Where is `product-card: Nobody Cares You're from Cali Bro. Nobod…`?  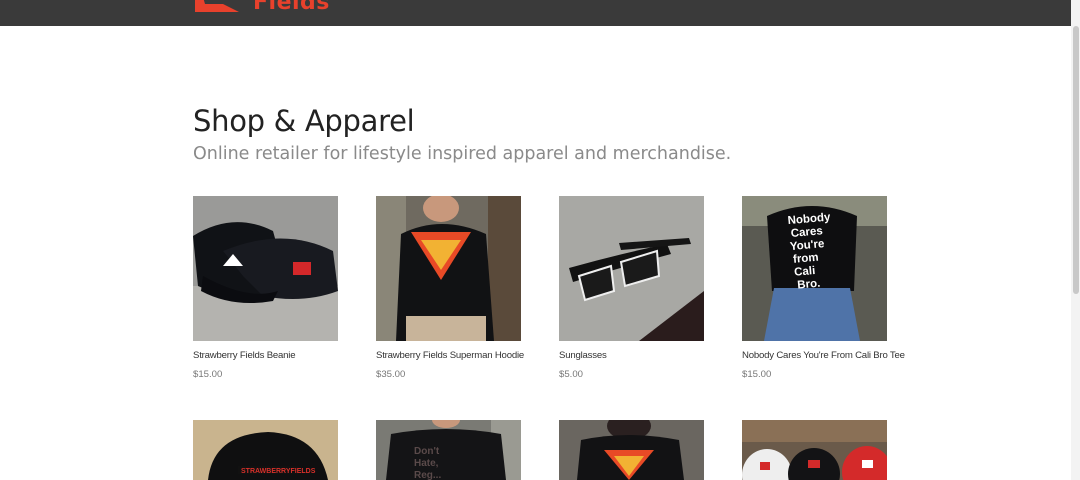 product-card: Nobody Cares You're from Cali Bro. Nobod… is located at coordinates (823, 288).